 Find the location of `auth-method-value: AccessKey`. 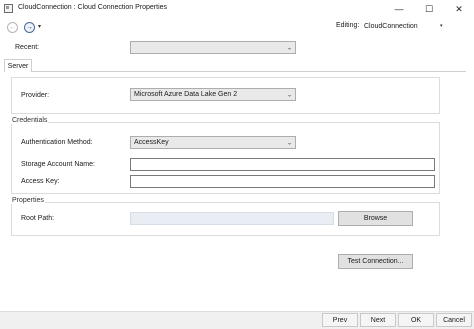

auth-method-value: AccessKey is located at coordinates (151, 142).